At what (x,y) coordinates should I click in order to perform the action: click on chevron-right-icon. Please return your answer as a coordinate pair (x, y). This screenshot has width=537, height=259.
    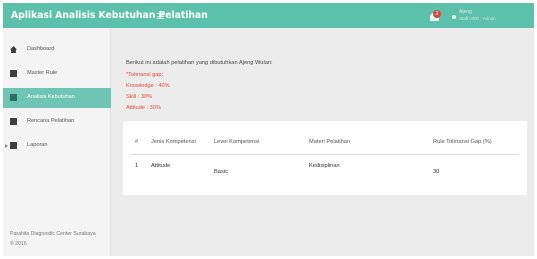
    Looking at the image, I should click on (6, 146).